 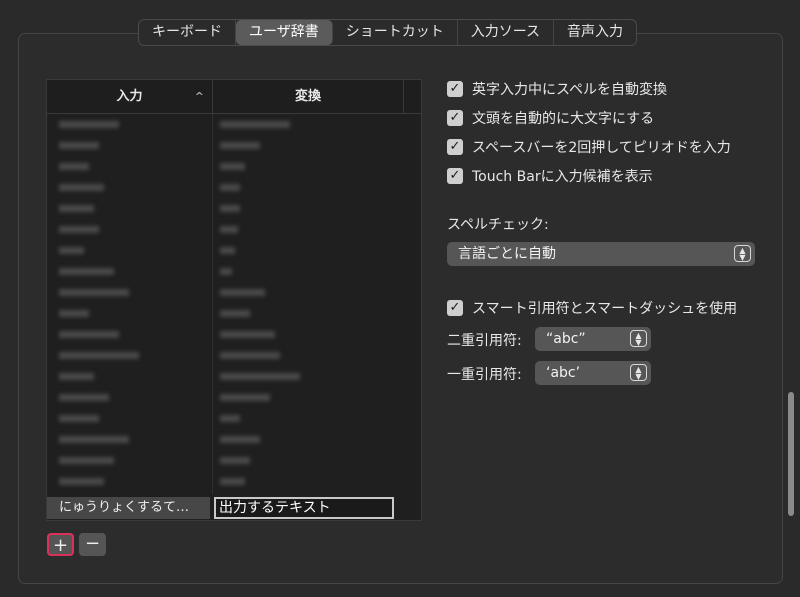 I want to click on double-quote-select: “abc” ▲ ▼, so click(x=593, y=339).